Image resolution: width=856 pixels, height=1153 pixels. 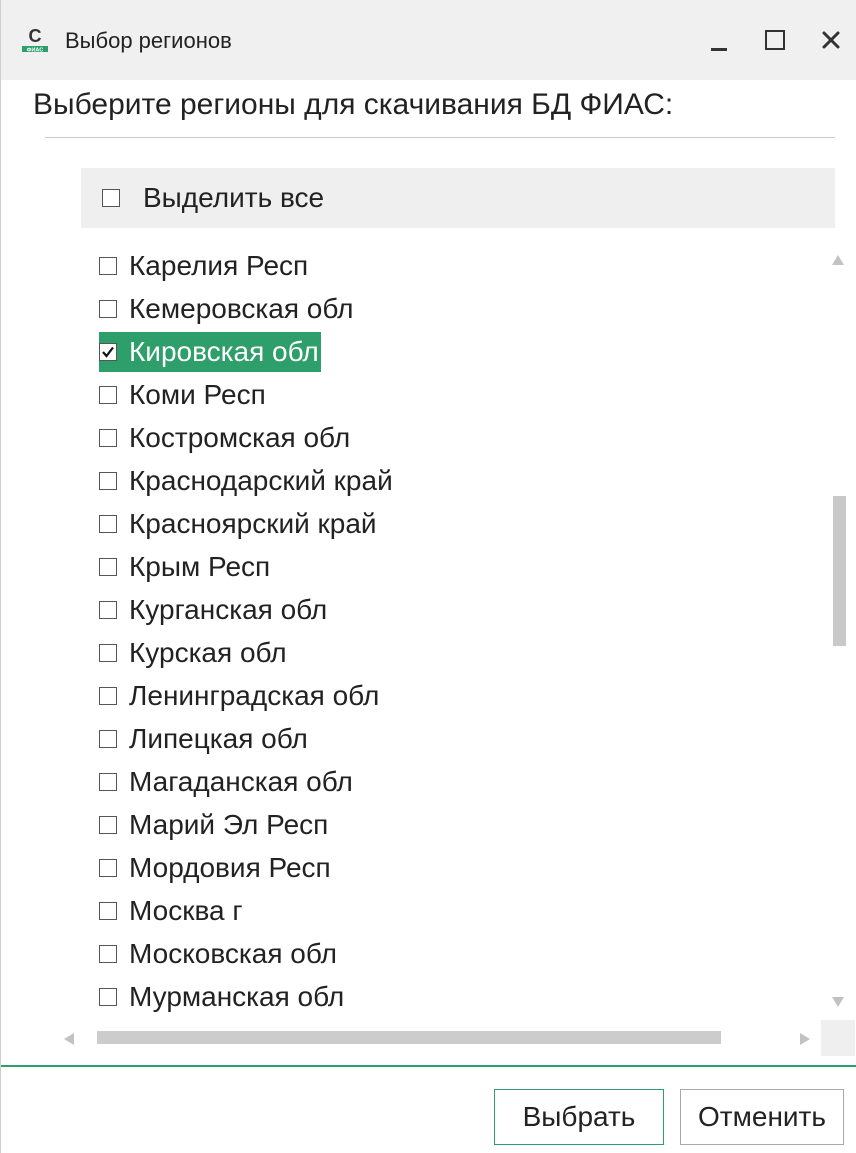 I want to click on list-item: Карелия Респ, so click(x=203, y=266).